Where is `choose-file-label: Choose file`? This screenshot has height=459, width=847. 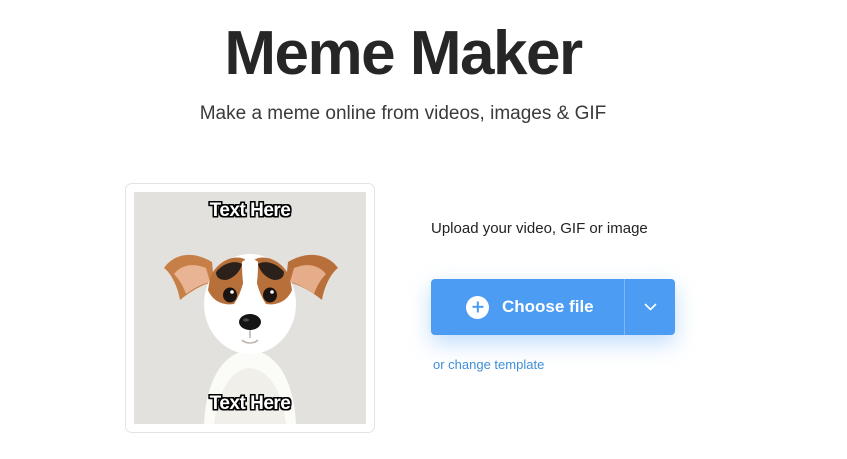
choose-file-label: Choose file is located at coordinates (548, 306).